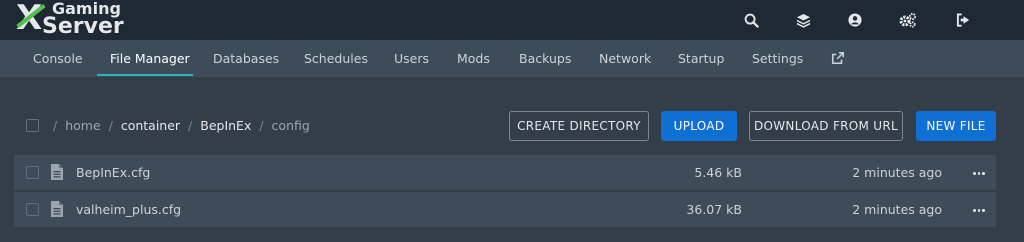 The height and width of the screenshot is (242, 1024). What do you see at coordinates (963, 20) in the screenshot?
I see `sign-out-icon` at bounding box center [963, 20].